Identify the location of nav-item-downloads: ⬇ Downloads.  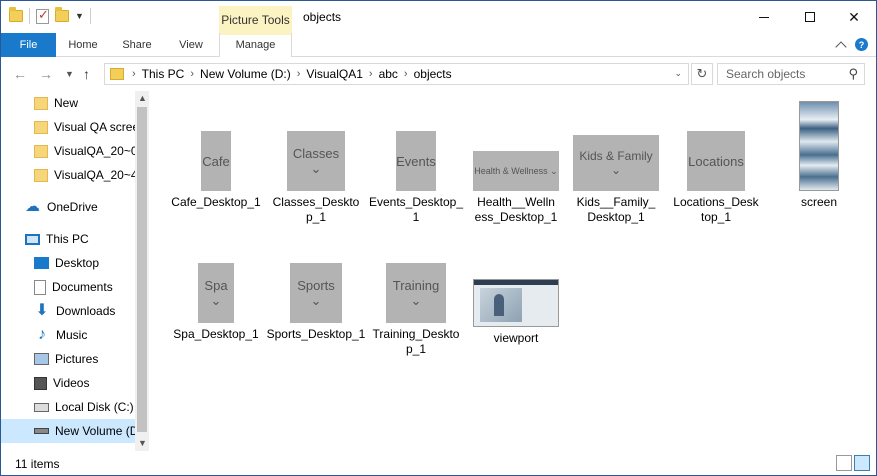
(68, 311).